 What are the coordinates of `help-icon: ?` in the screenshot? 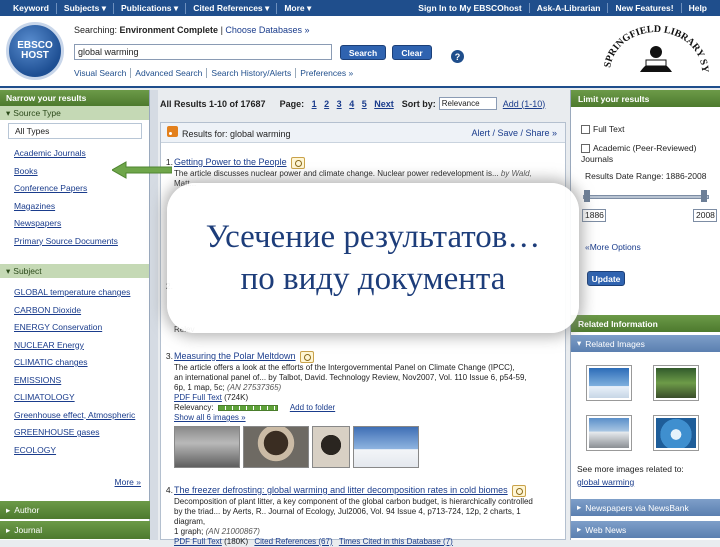 It's located at (457, 56).